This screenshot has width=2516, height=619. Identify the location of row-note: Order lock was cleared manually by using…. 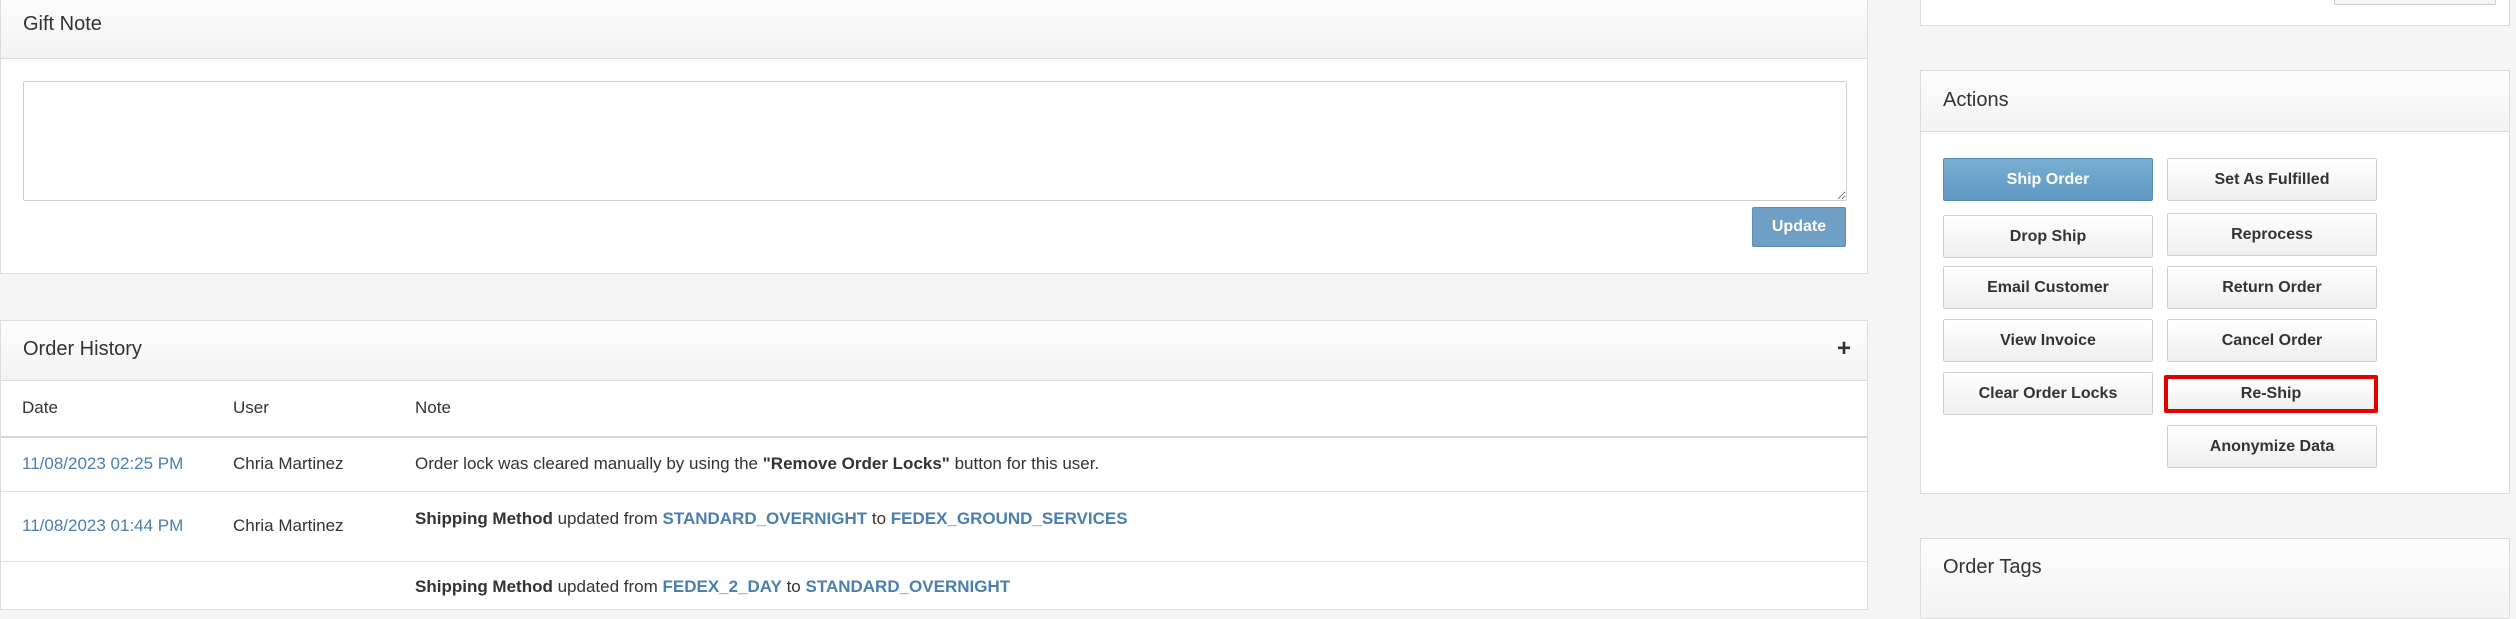
(757, 464).